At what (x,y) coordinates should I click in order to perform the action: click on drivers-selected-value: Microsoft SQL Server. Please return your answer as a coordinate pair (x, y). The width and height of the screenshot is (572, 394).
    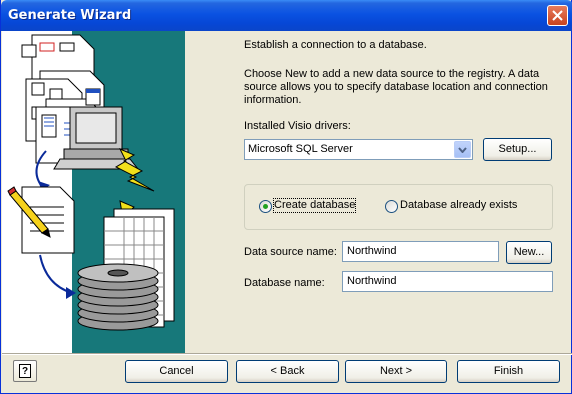
    Looking at the image, I should click on (300, 149).